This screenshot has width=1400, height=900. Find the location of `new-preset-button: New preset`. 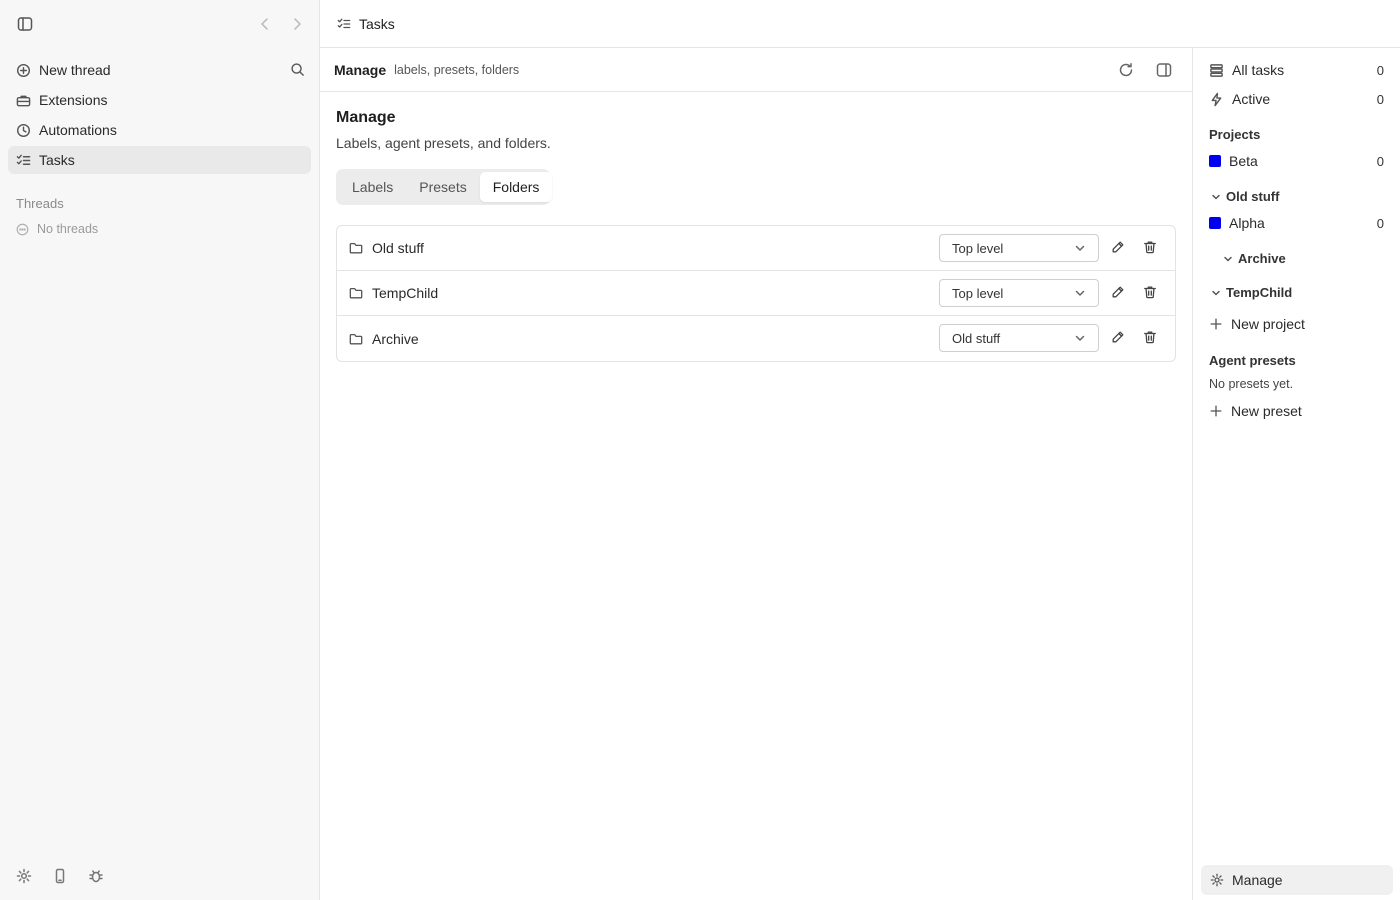

new-preset-button: New preset is located at coordinates (1255, 411).